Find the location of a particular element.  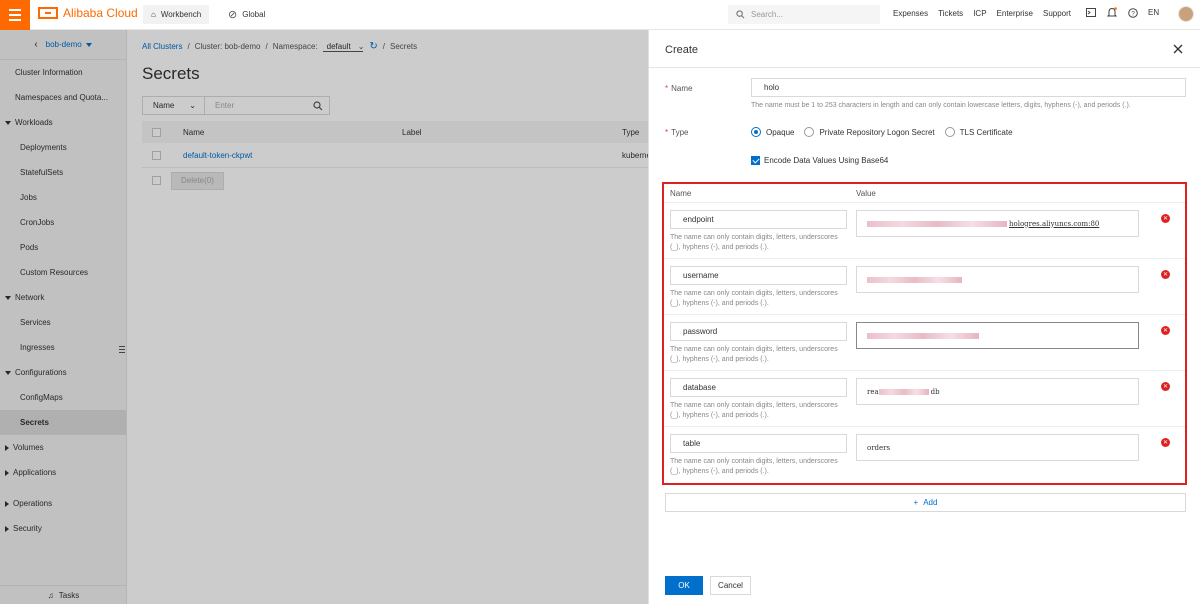

value-input: hologres.aliyuncs.com:80 is located at coordinates (997, 223).